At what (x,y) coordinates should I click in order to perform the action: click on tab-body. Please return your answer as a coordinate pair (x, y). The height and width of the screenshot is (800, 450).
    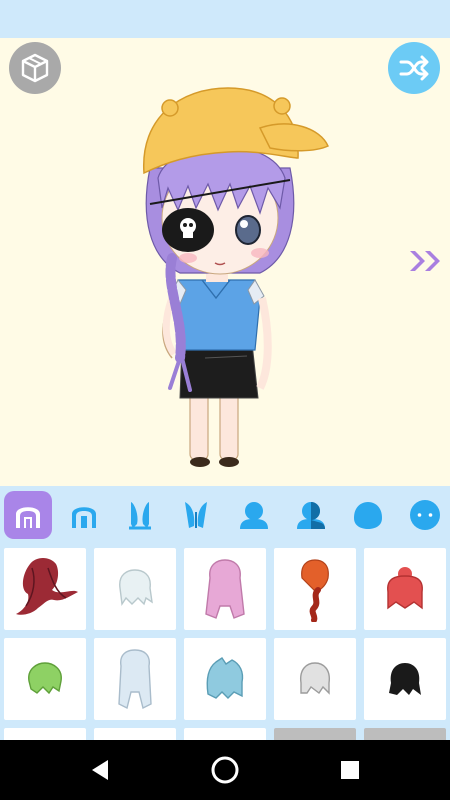
    Looking at the image, I should click on (254, 515).